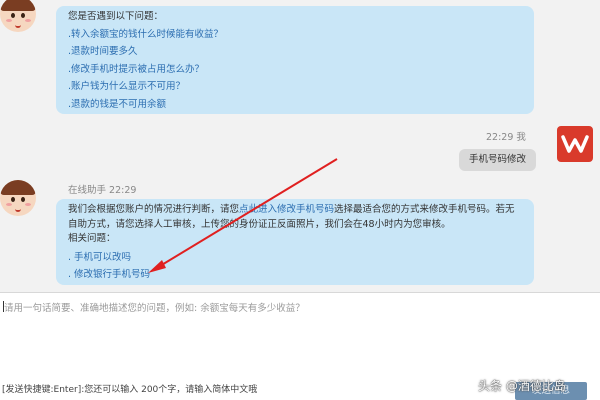 Image resolution: width=600 pixels, height=400 pixels. What do you see at coordinates (3, 306) in the screenshot?
I see `text-cursor` at bounding box center [3, 306].